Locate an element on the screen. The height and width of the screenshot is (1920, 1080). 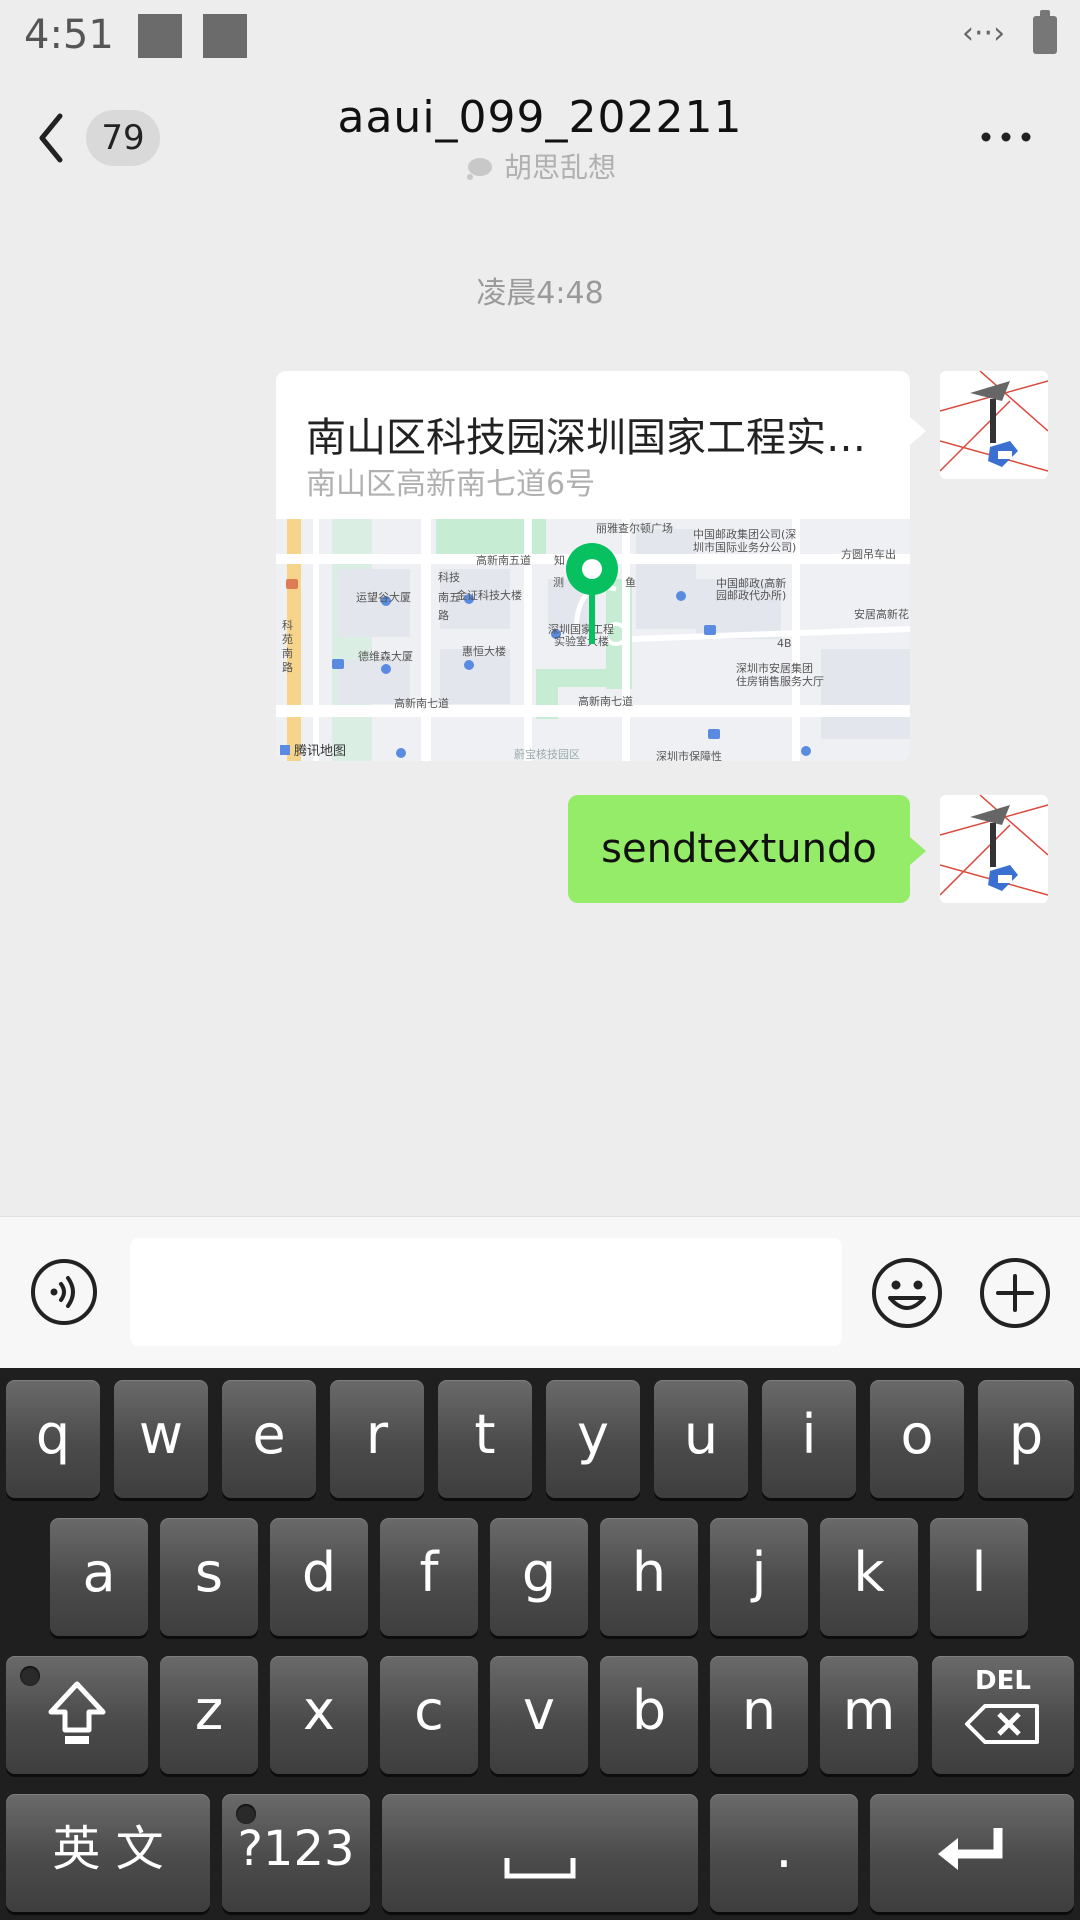
emoji-button is located at coordinates (907, 1293).